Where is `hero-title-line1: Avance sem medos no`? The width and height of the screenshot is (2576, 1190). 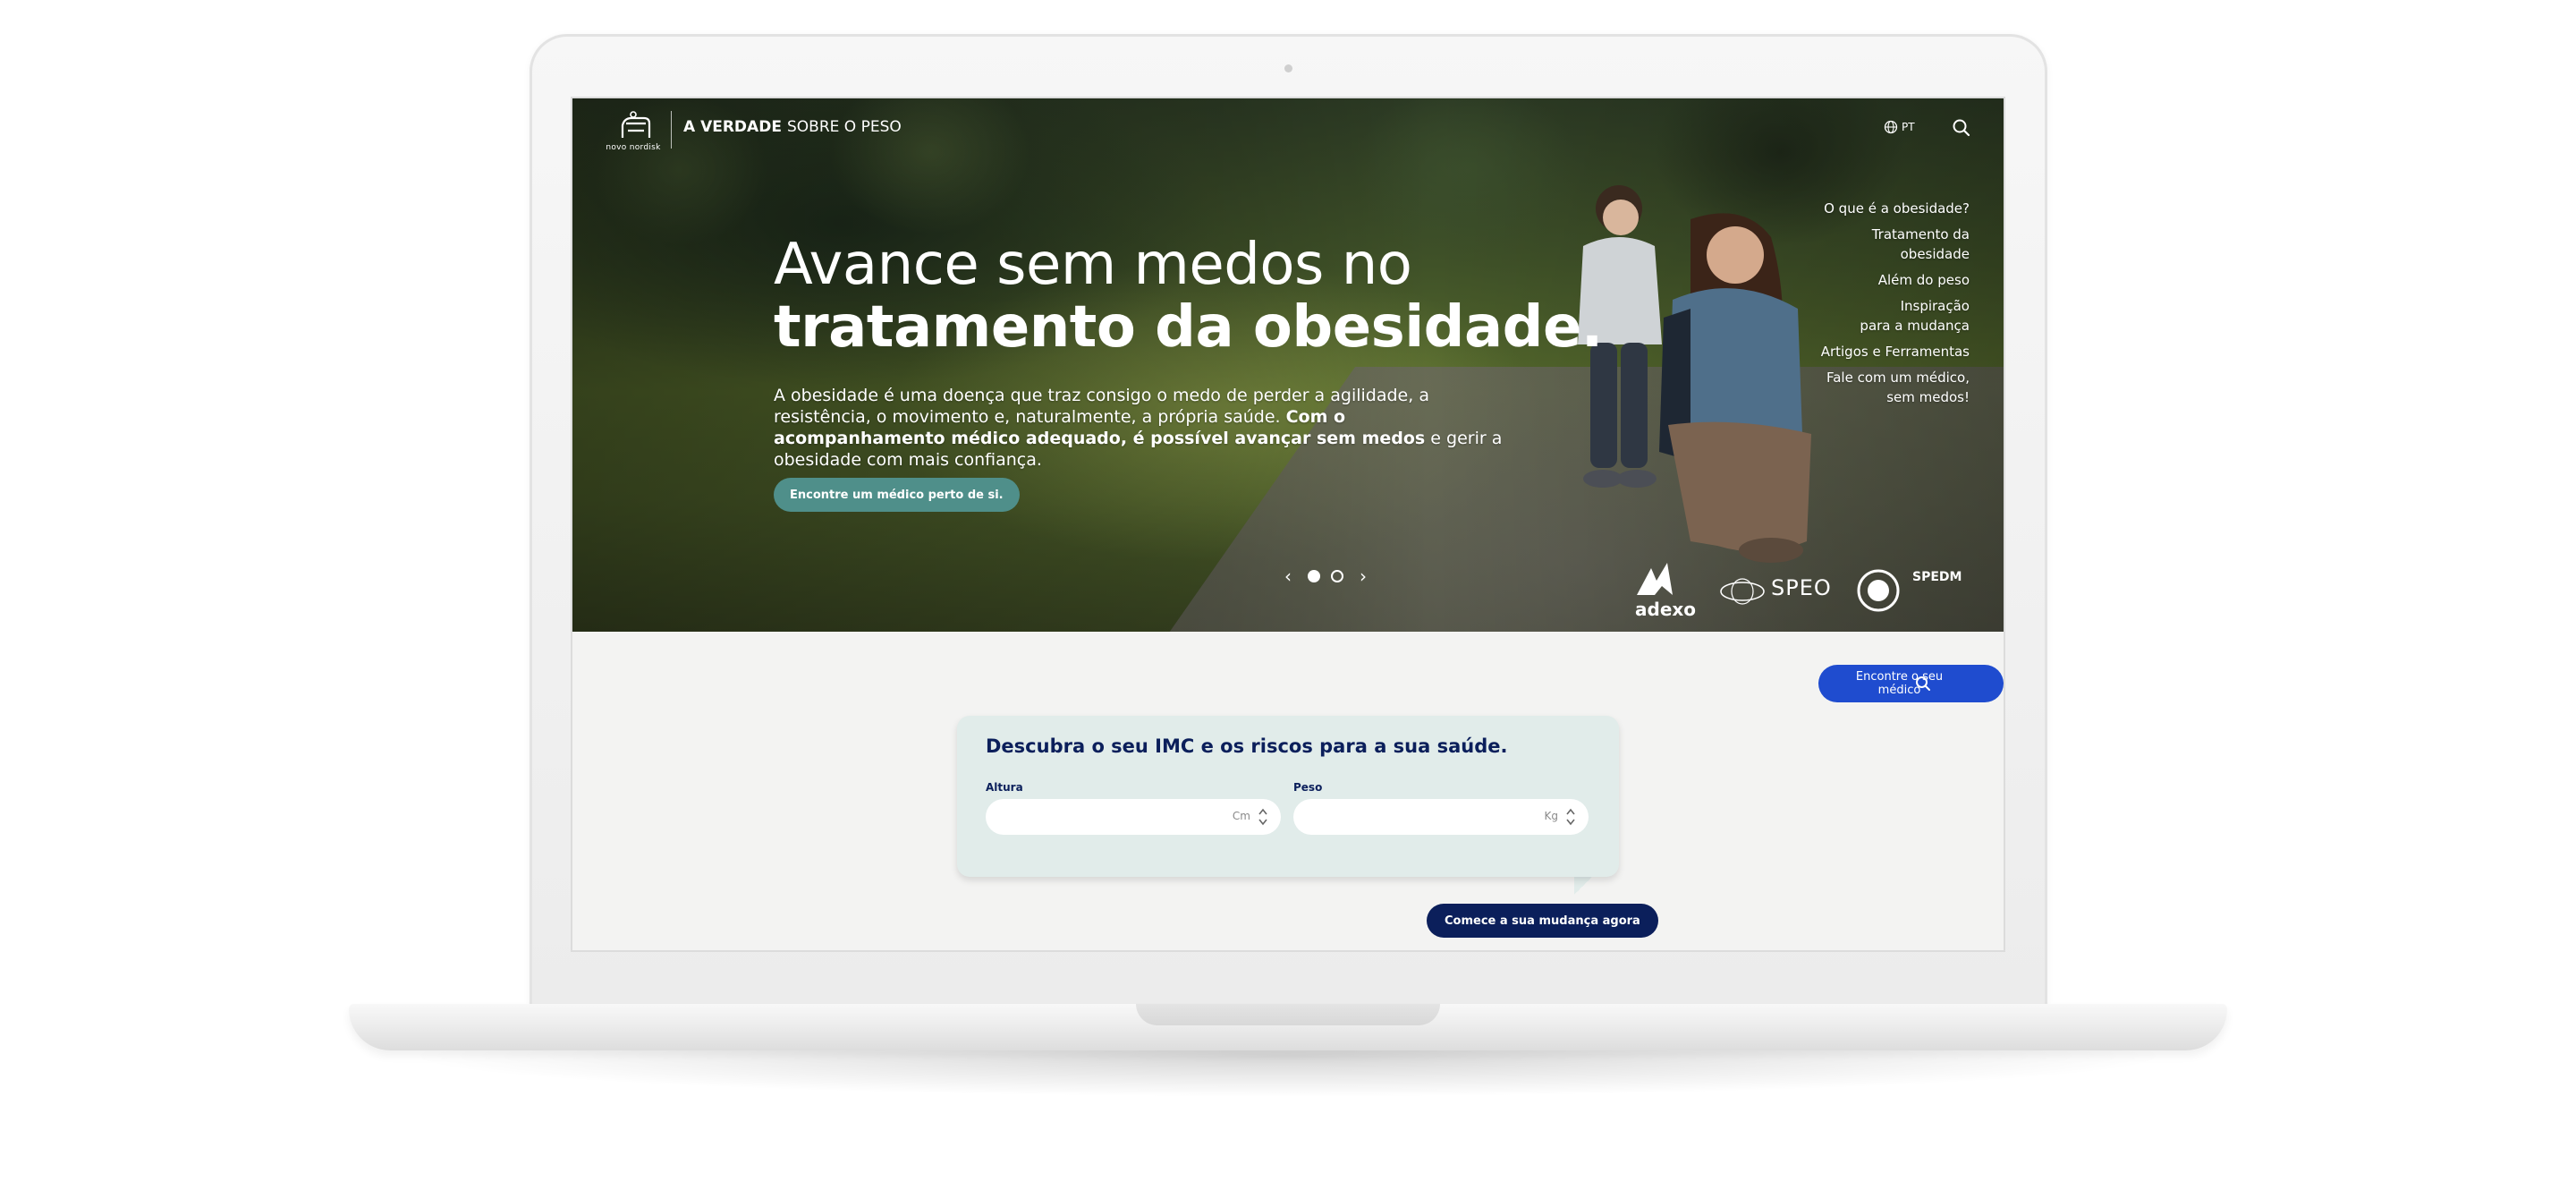
hero-title-line1: Avance sem medos no is located at coordinates (1093, 265).